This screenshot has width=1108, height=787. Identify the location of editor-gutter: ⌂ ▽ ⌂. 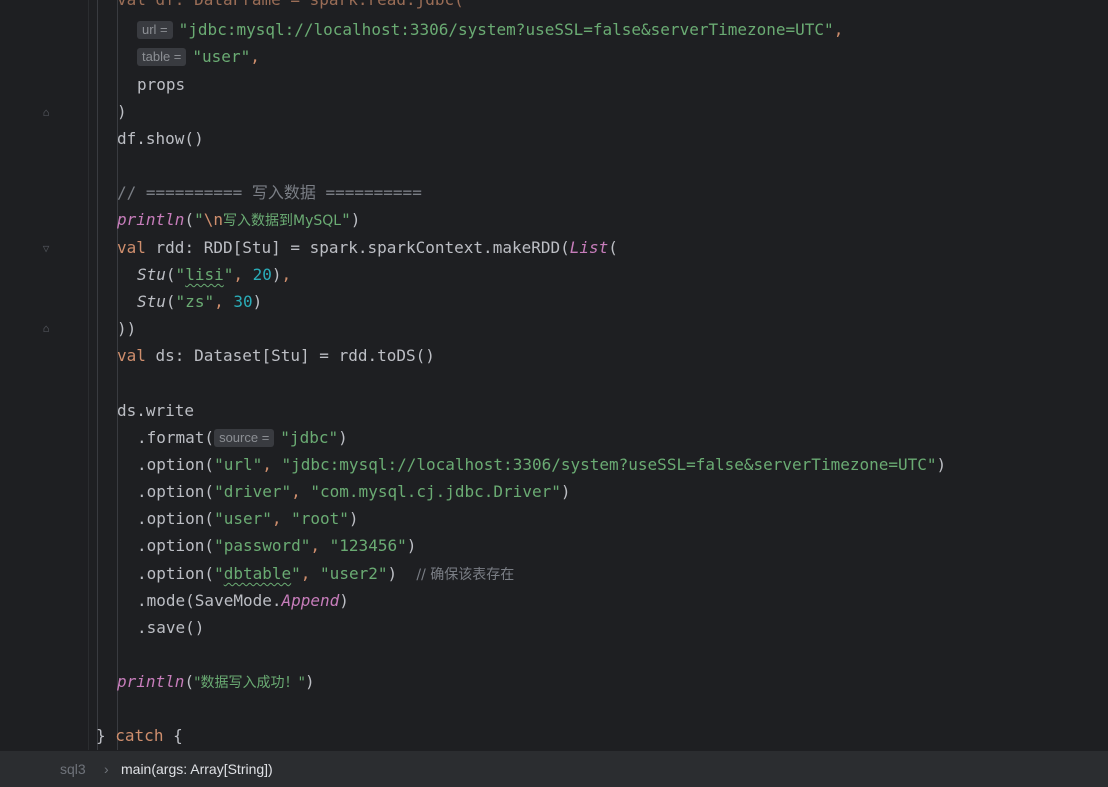
(44, 375).